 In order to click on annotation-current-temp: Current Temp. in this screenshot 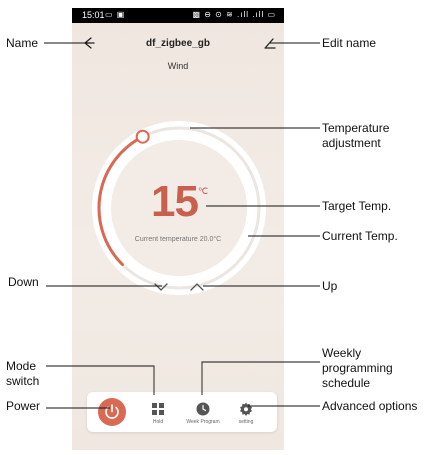, I will do `click(360, 236)`.